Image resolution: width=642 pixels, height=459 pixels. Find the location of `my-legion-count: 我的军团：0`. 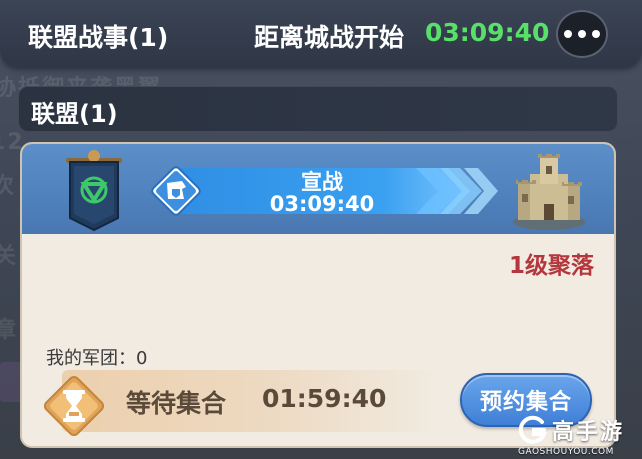

my-legion-count: 我的军团：0 is located at coordinates (97, 358).